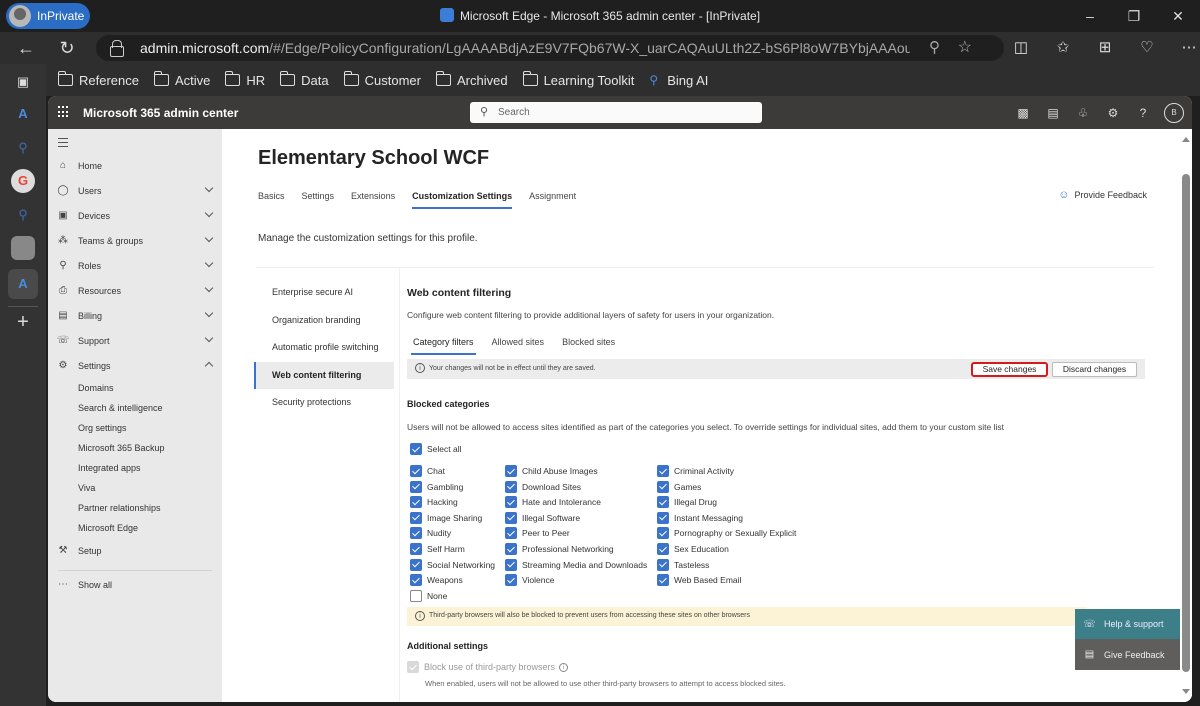 This screenshot has height=706, width=1200. I want to click on subnav-automatic-profile-switching: Automatic profile switching, so click(324, 348).